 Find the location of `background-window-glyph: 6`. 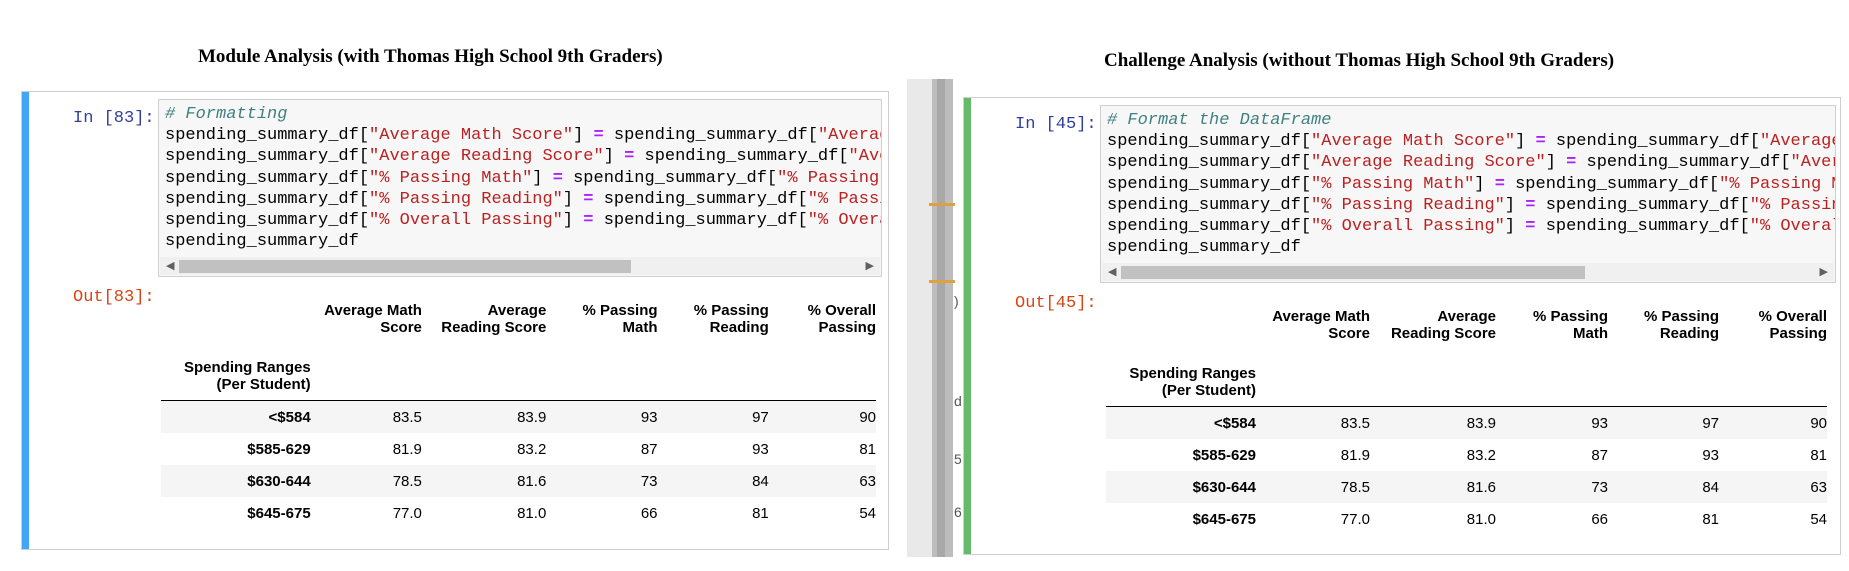

background-window-glyph: 6 is located at coordinates (958, 512).